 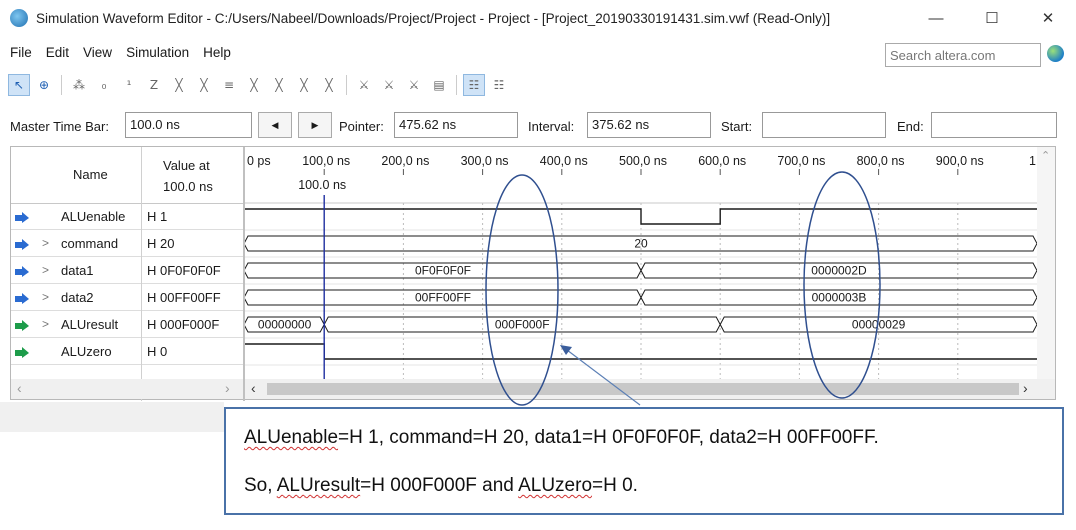 I want to click on annotation-term: ALUresult, so click(x=318, y=485).